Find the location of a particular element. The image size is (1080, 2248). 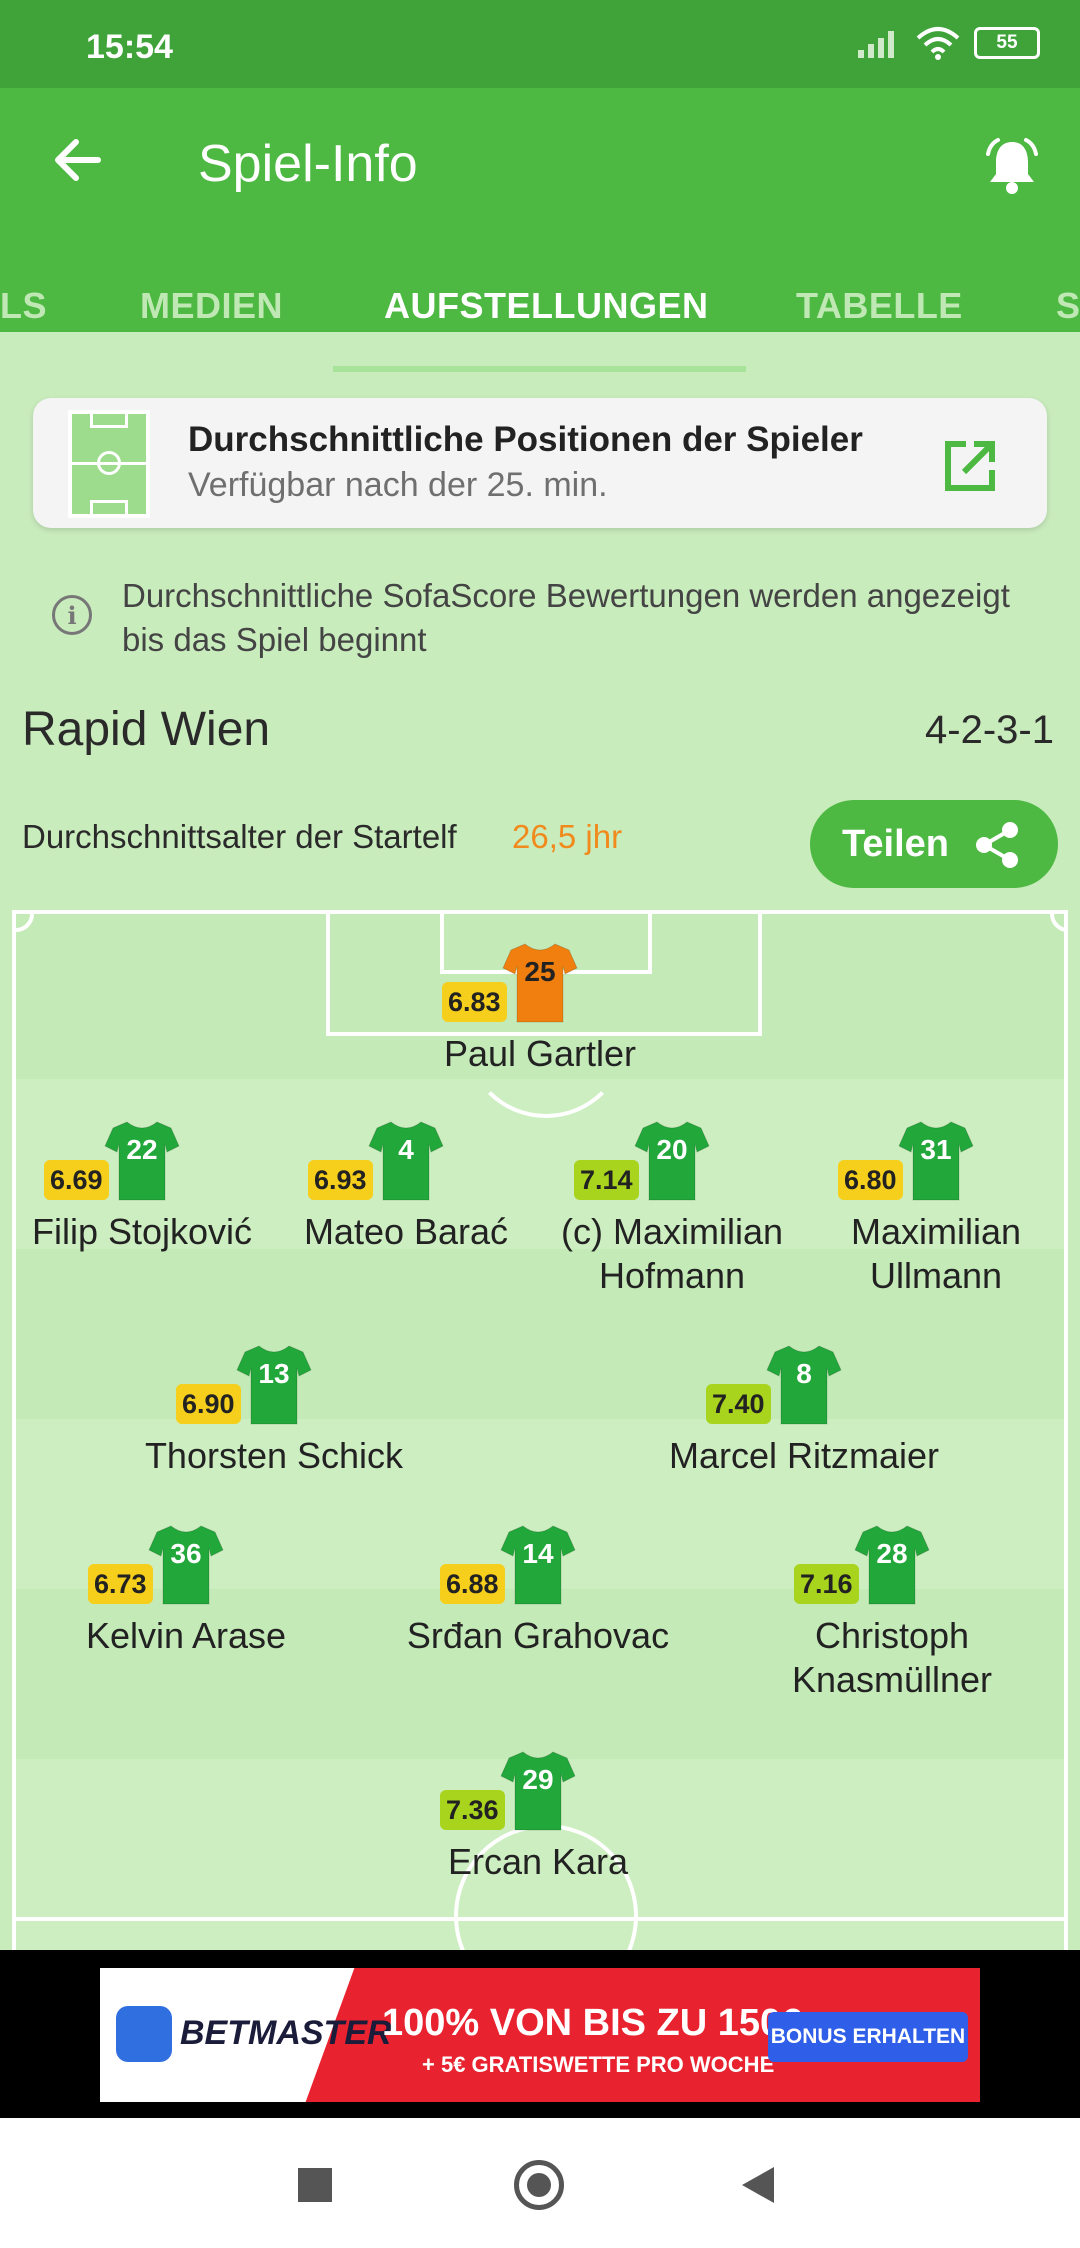

jersey-number: 29 is located at coordinates (538, 1779).